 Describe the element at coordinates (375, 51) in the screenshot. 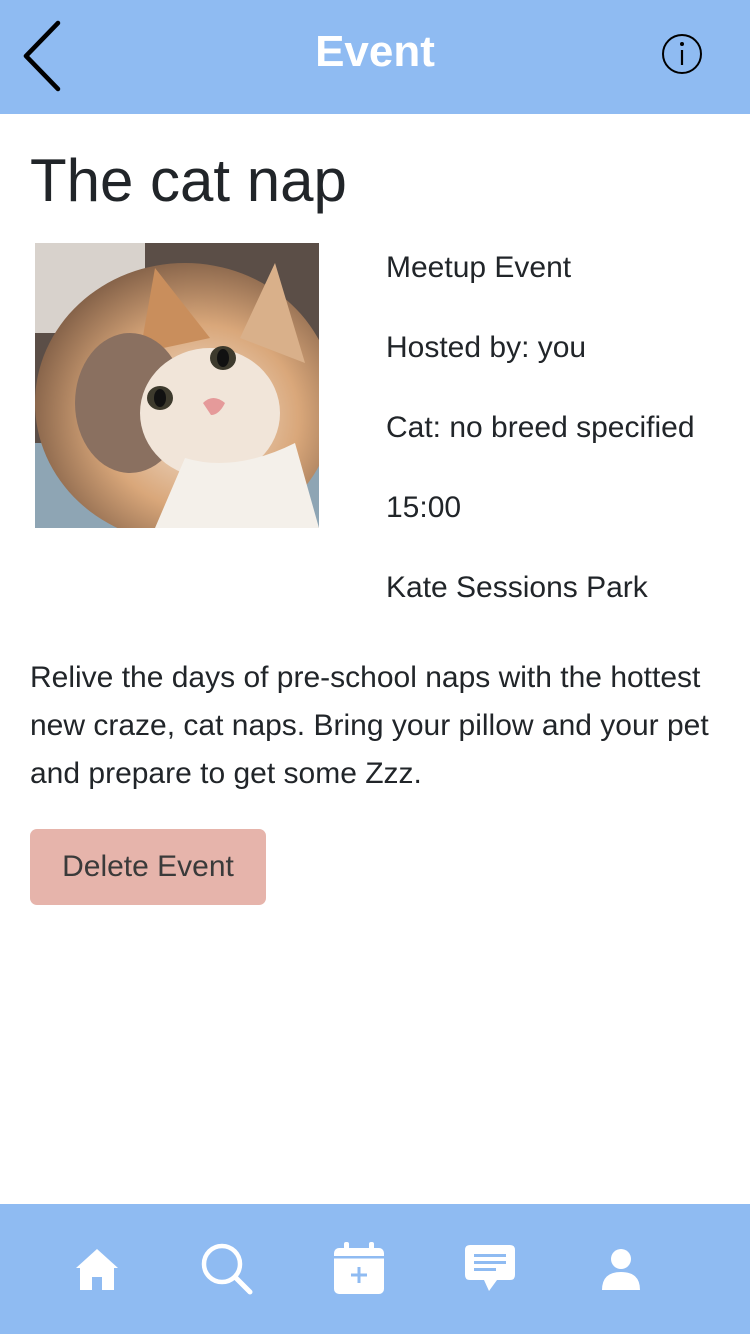

I see `page-title: Event` at that location.